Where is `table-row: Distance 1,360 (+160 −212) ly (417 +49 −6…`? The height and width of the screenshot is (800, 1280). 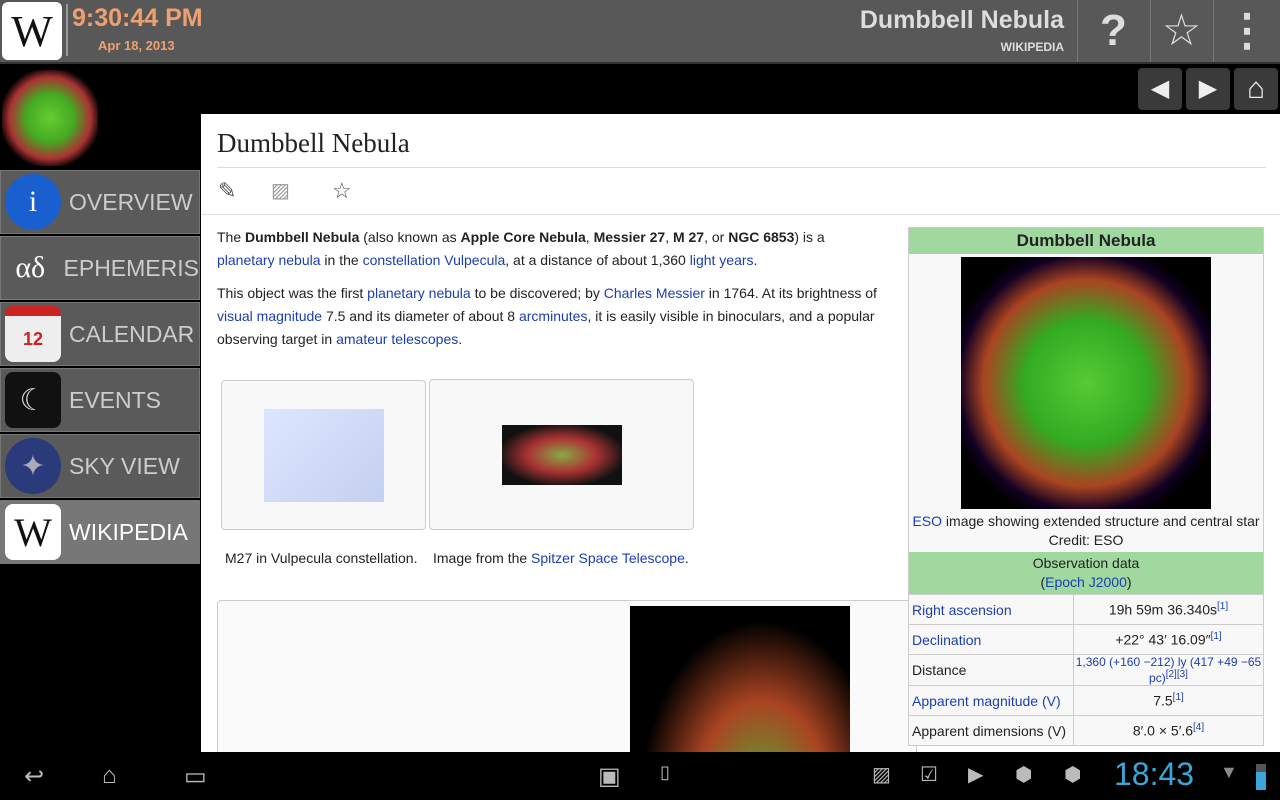
table-row: Distance 1,360 (+160 −212) ly (417 +49 −6… is located at coordinates (1086, 669).